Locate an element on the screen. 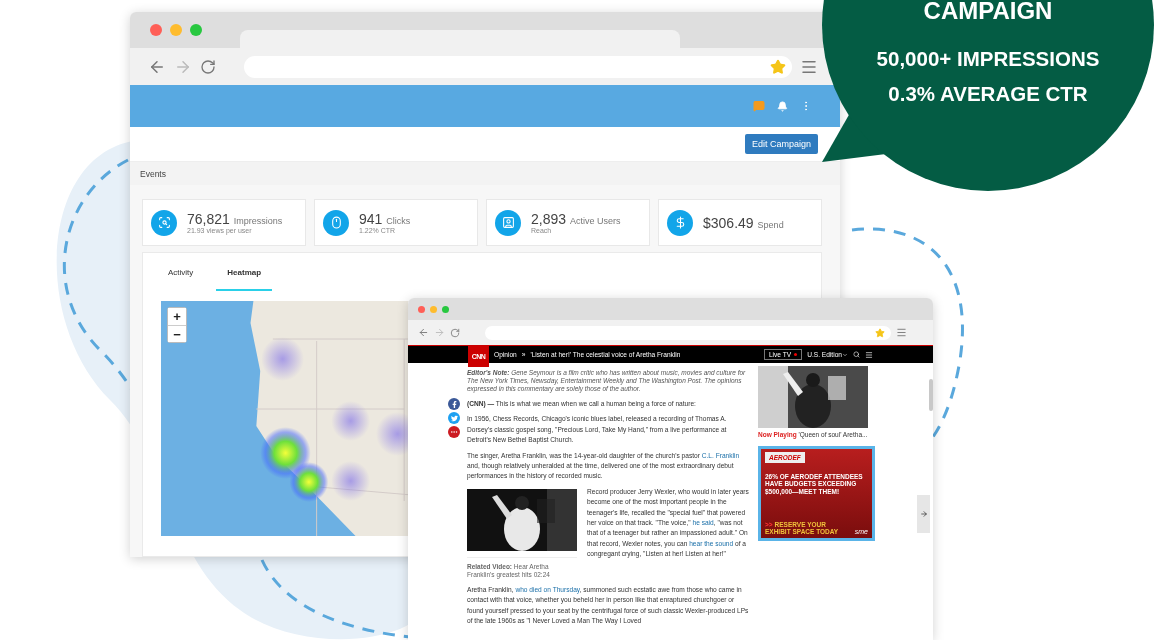 This screenshot has height=640, width=1156. contact-card-icon is located at coordinates (508, 222).